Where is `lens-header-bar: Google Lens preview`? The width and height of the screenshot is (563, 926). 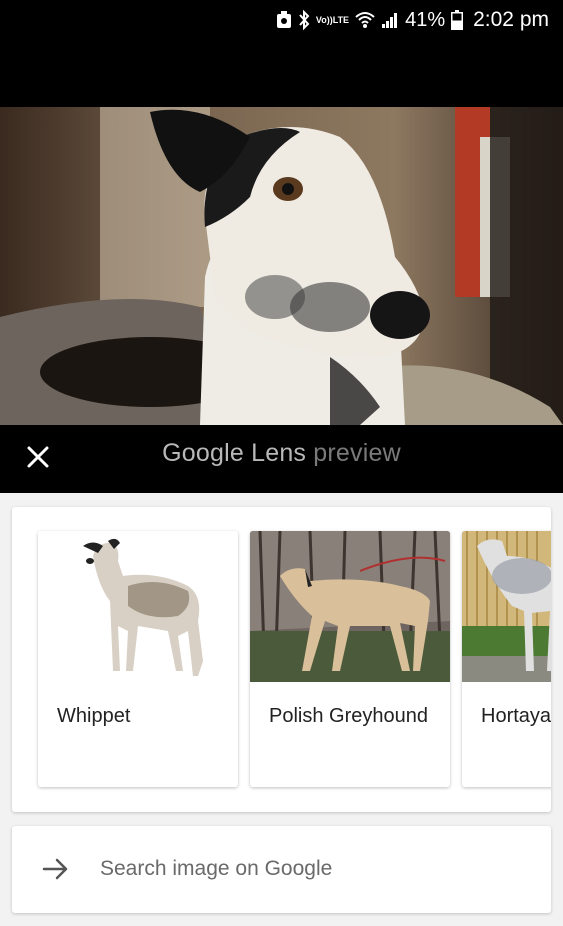 lens-header-bar: Google Lens preview is located at coordinates (281, 459).